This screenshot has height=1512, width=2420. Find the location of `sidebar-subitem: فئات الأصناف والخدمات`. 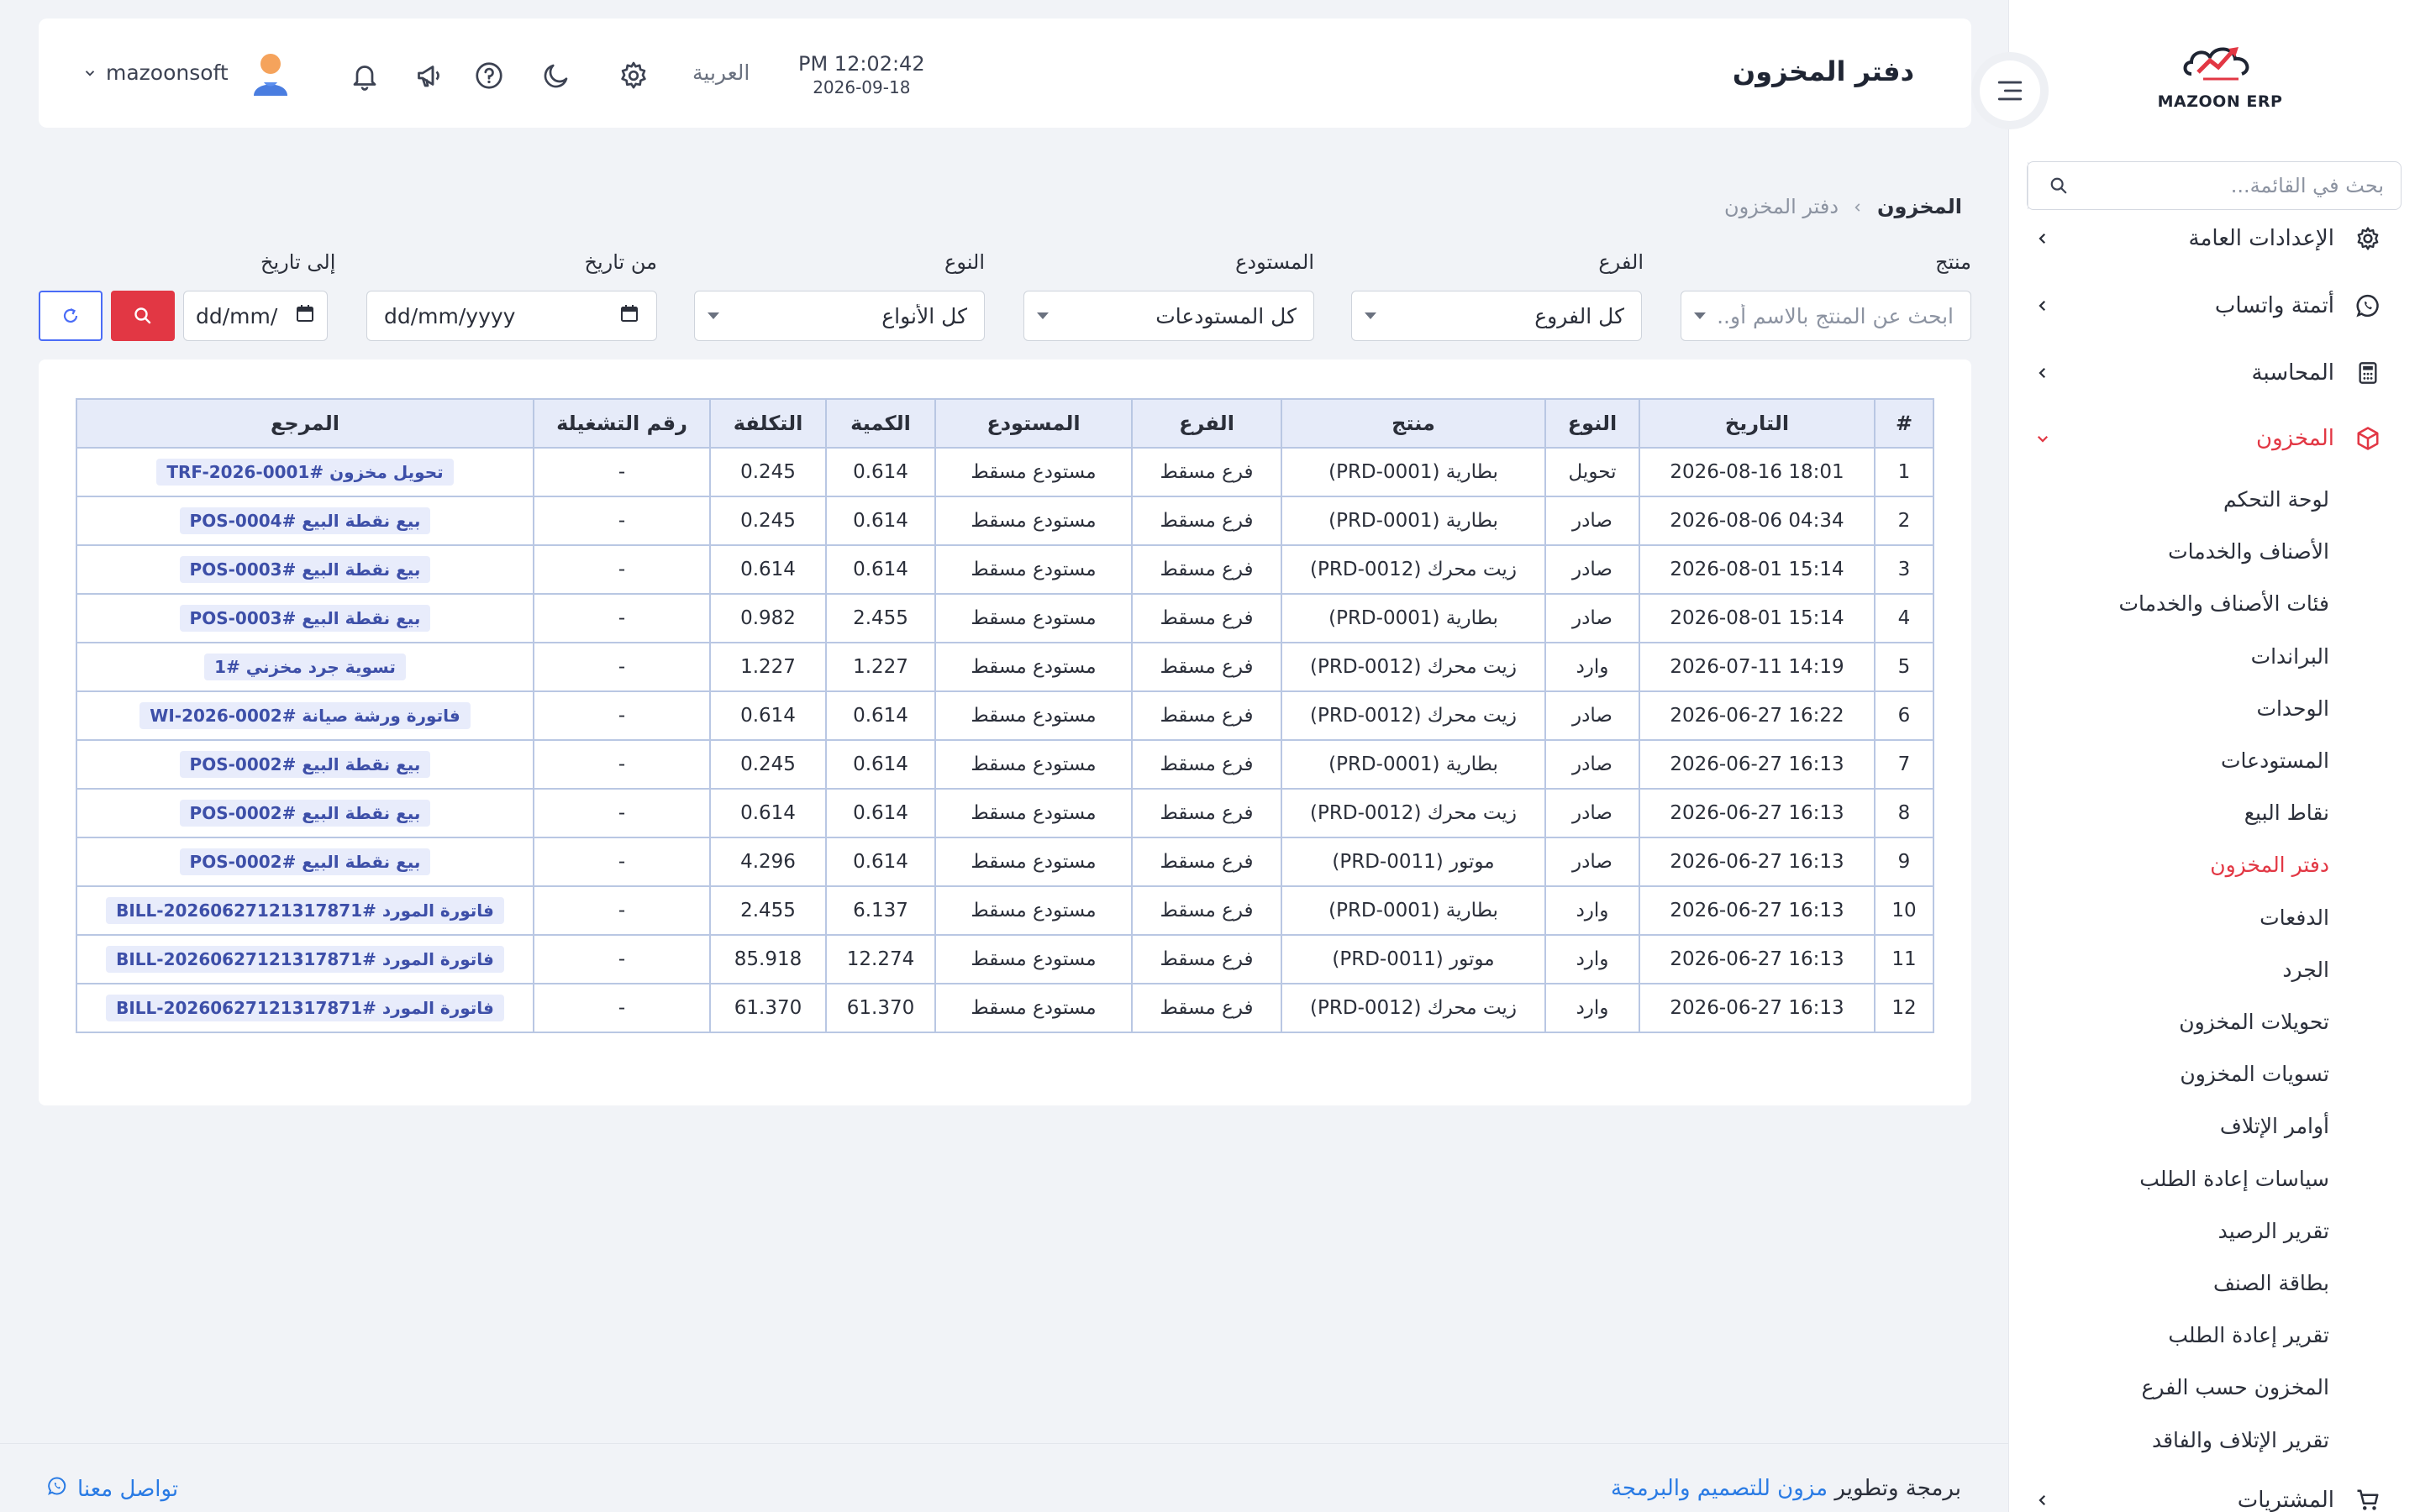

sidebar-subitem: فئات الأصناف والخدمات is located at coordinates (2224, 603).